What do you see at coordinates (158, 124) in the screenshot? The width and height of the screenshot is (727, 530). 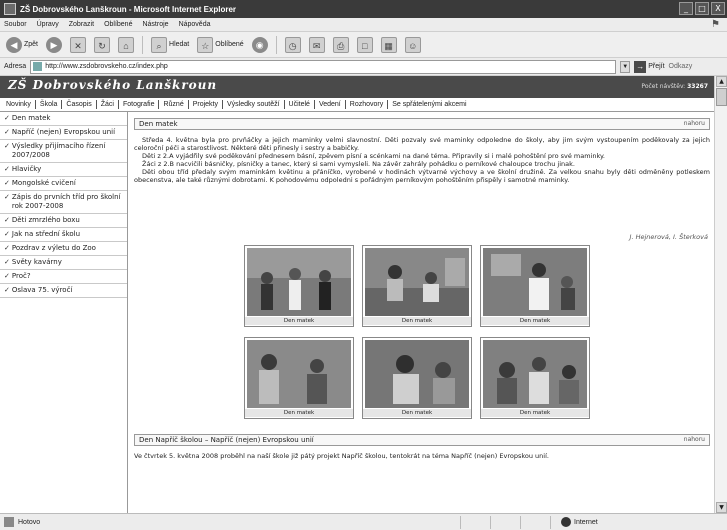 I see `article-title: Den matek` at bounding box center [158, 124].